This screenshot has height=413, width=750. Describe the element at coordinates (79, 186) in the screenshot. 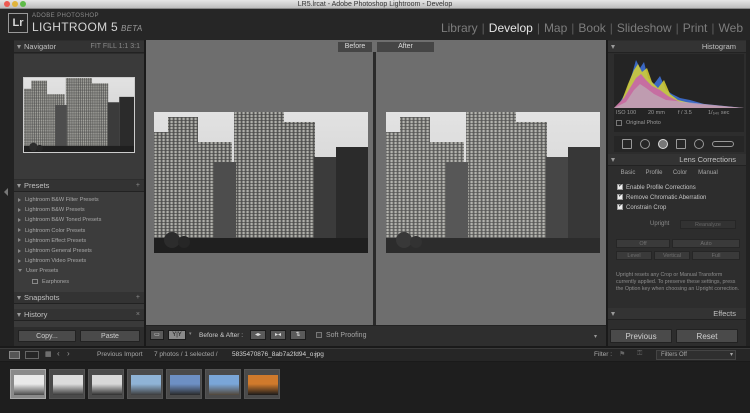

I see `presets-header: Presets +` at that location.